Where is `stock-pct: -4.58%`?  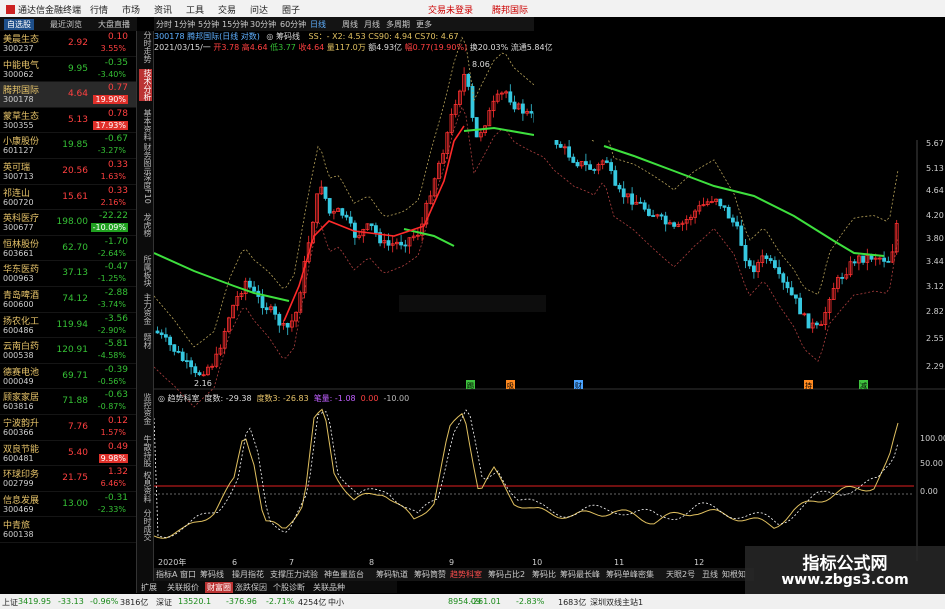 stock-pct: -4.58% is located at coordinates (111, 356).